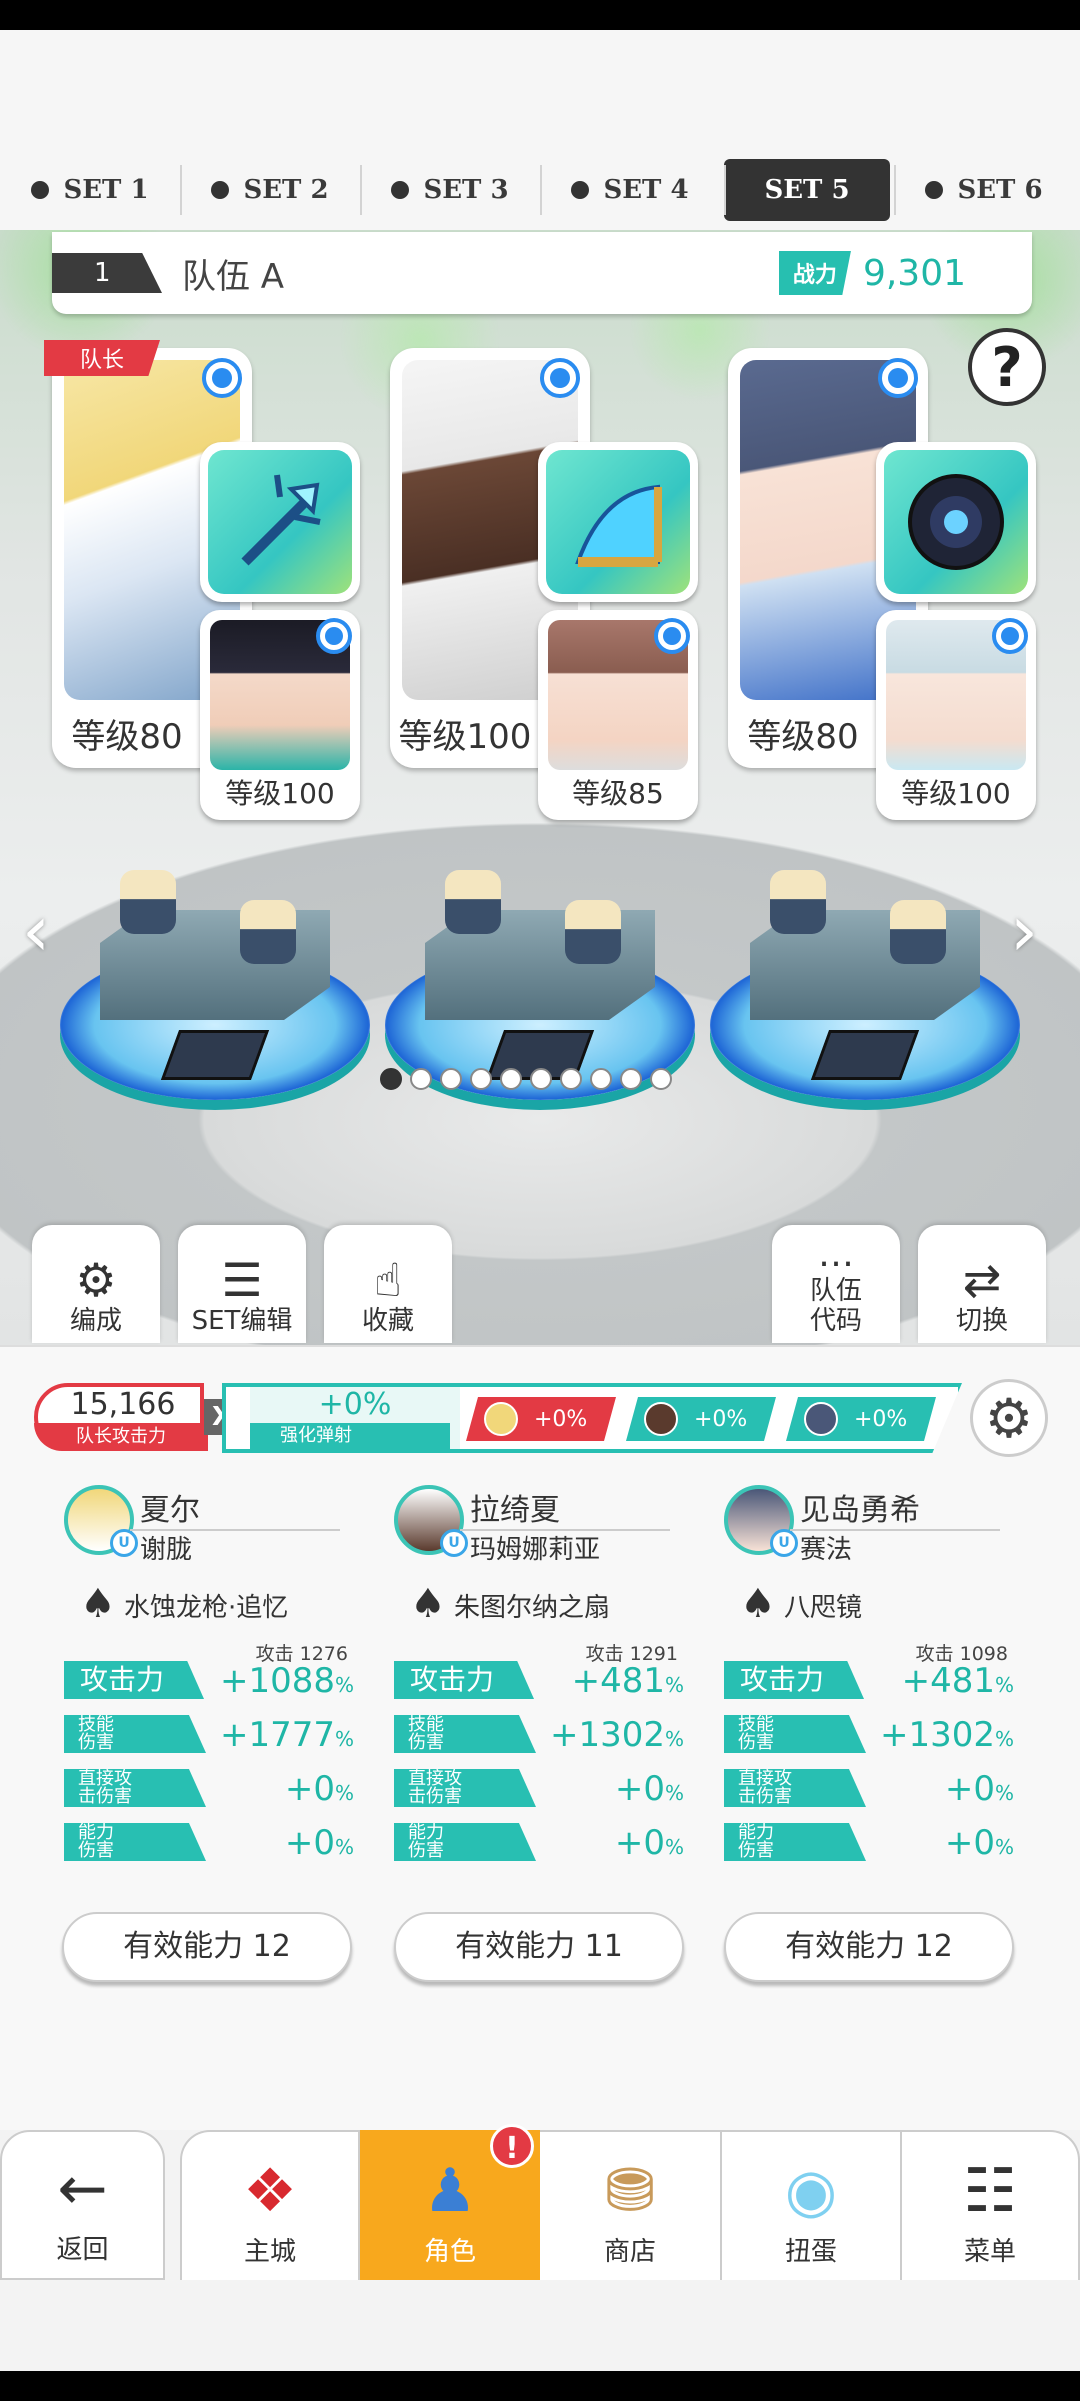 The height and width of the screenshot is (2401, 1080). What do you see at coordinates (990, 2205) in the screenshot?
I see `nav-menu: ☷ 菜单` at bounding box center [990, 2205].